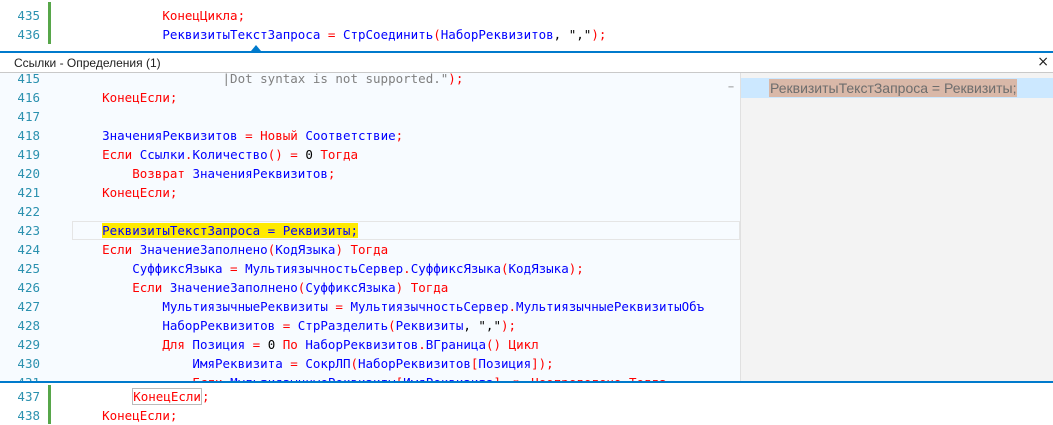 The image size is (1053, 425). Describe the element at coordinates (28, 116) in the screenshot. I see `line-number: 417` at that location.